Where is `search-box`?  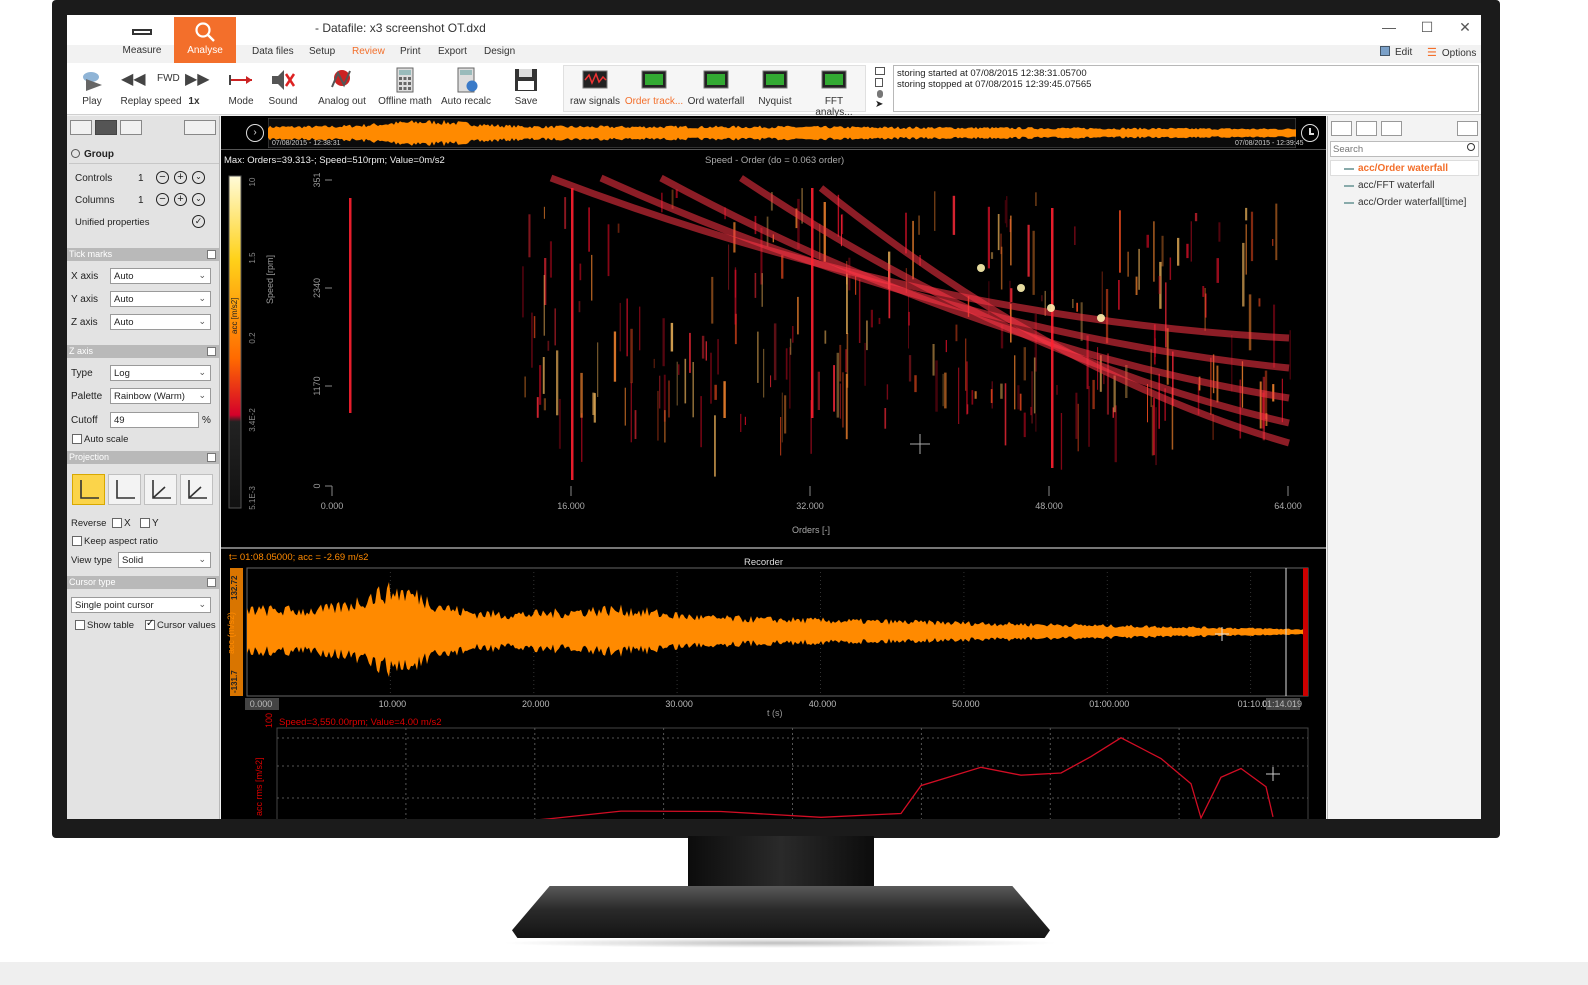 search-box is located at coordinates (1404, 149).